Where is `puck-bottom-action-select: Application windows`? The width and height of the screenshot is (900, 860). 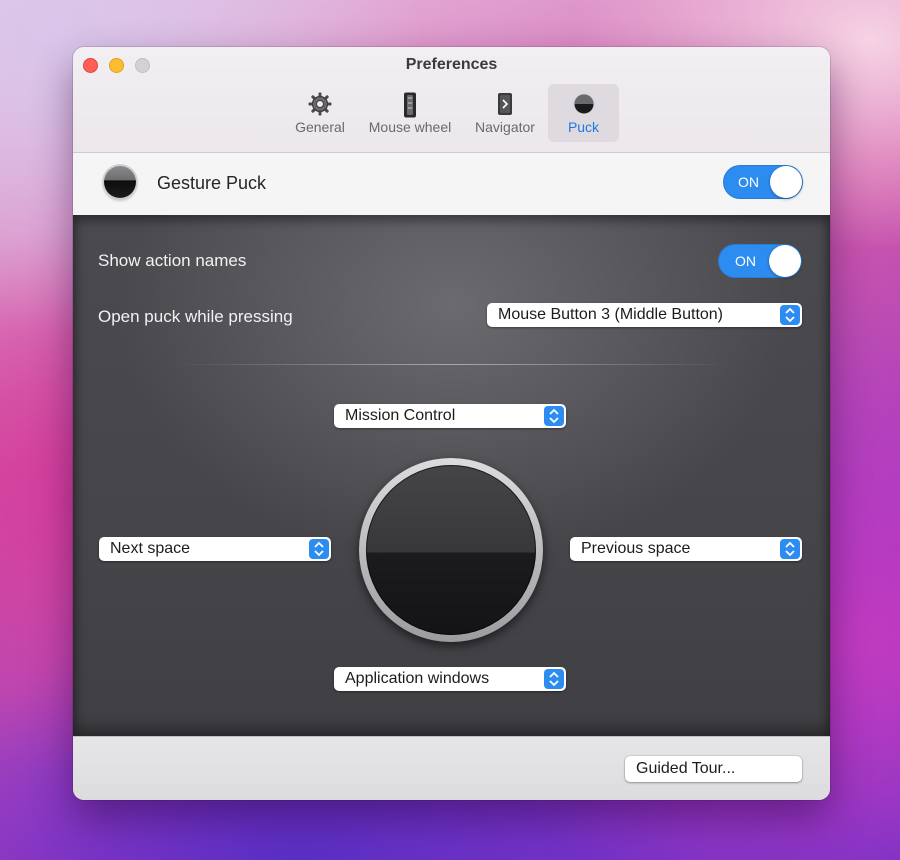 puck-bottom-action-select: Application windows is located at coordinates (450, 679).